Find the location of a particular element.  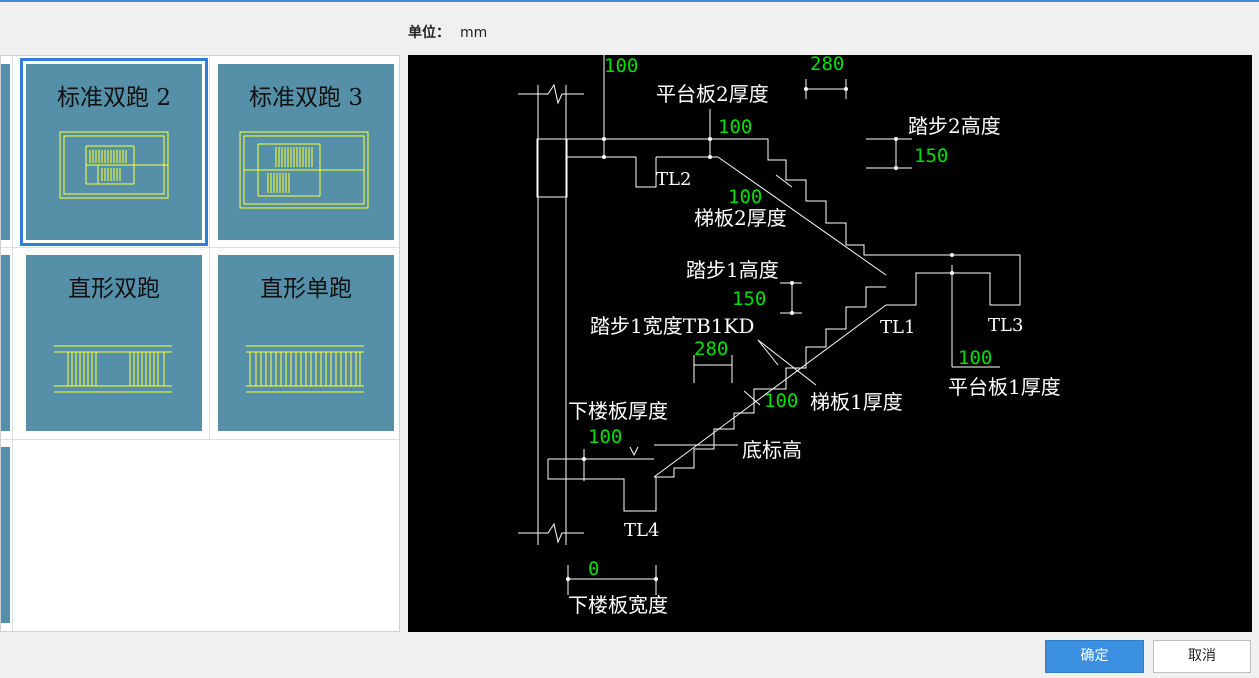

label-tl1: TL1 is located at coordinates (897, 327).